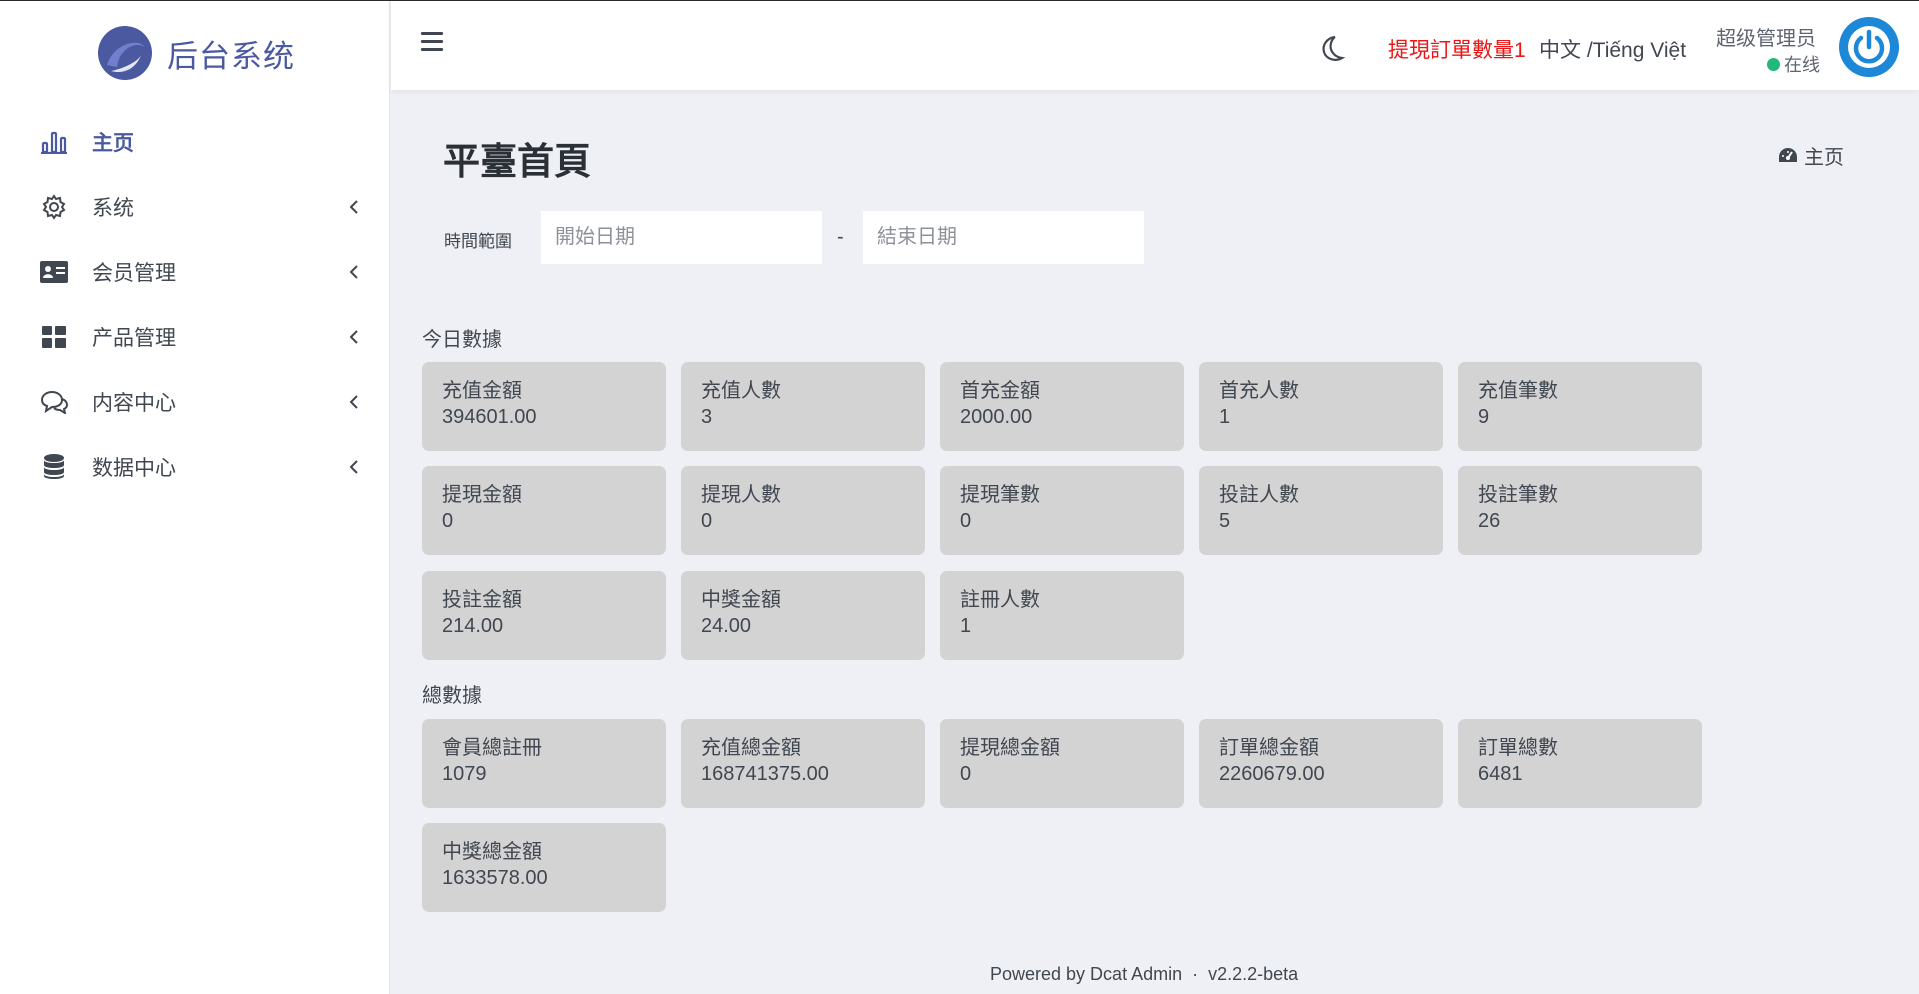  Describe the element at coordinates (1253, 974) in the screenshot. I see `version-label: v2.2.2-beta` at that location.